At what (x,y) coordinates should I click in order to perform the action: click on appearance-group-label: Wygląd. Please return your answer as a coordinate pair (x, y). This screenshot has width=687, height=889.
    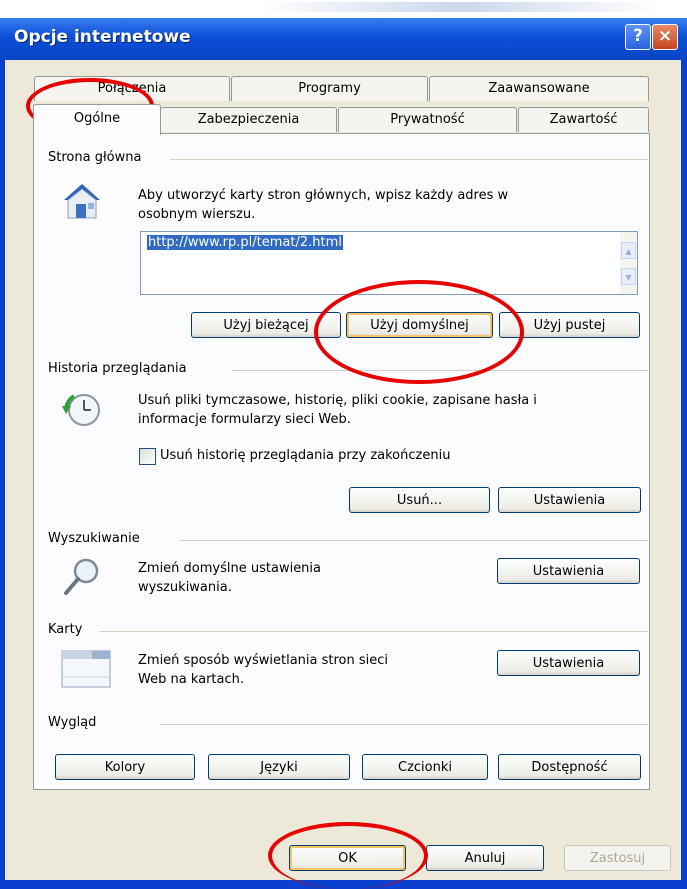
    Looking at the image, I should click on (75, 722).